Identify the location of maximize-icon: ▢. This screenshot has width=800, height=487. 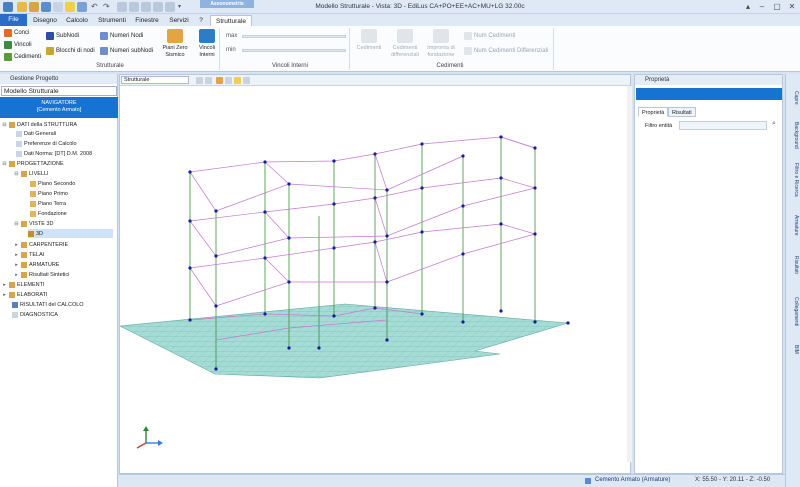
(777, 6).